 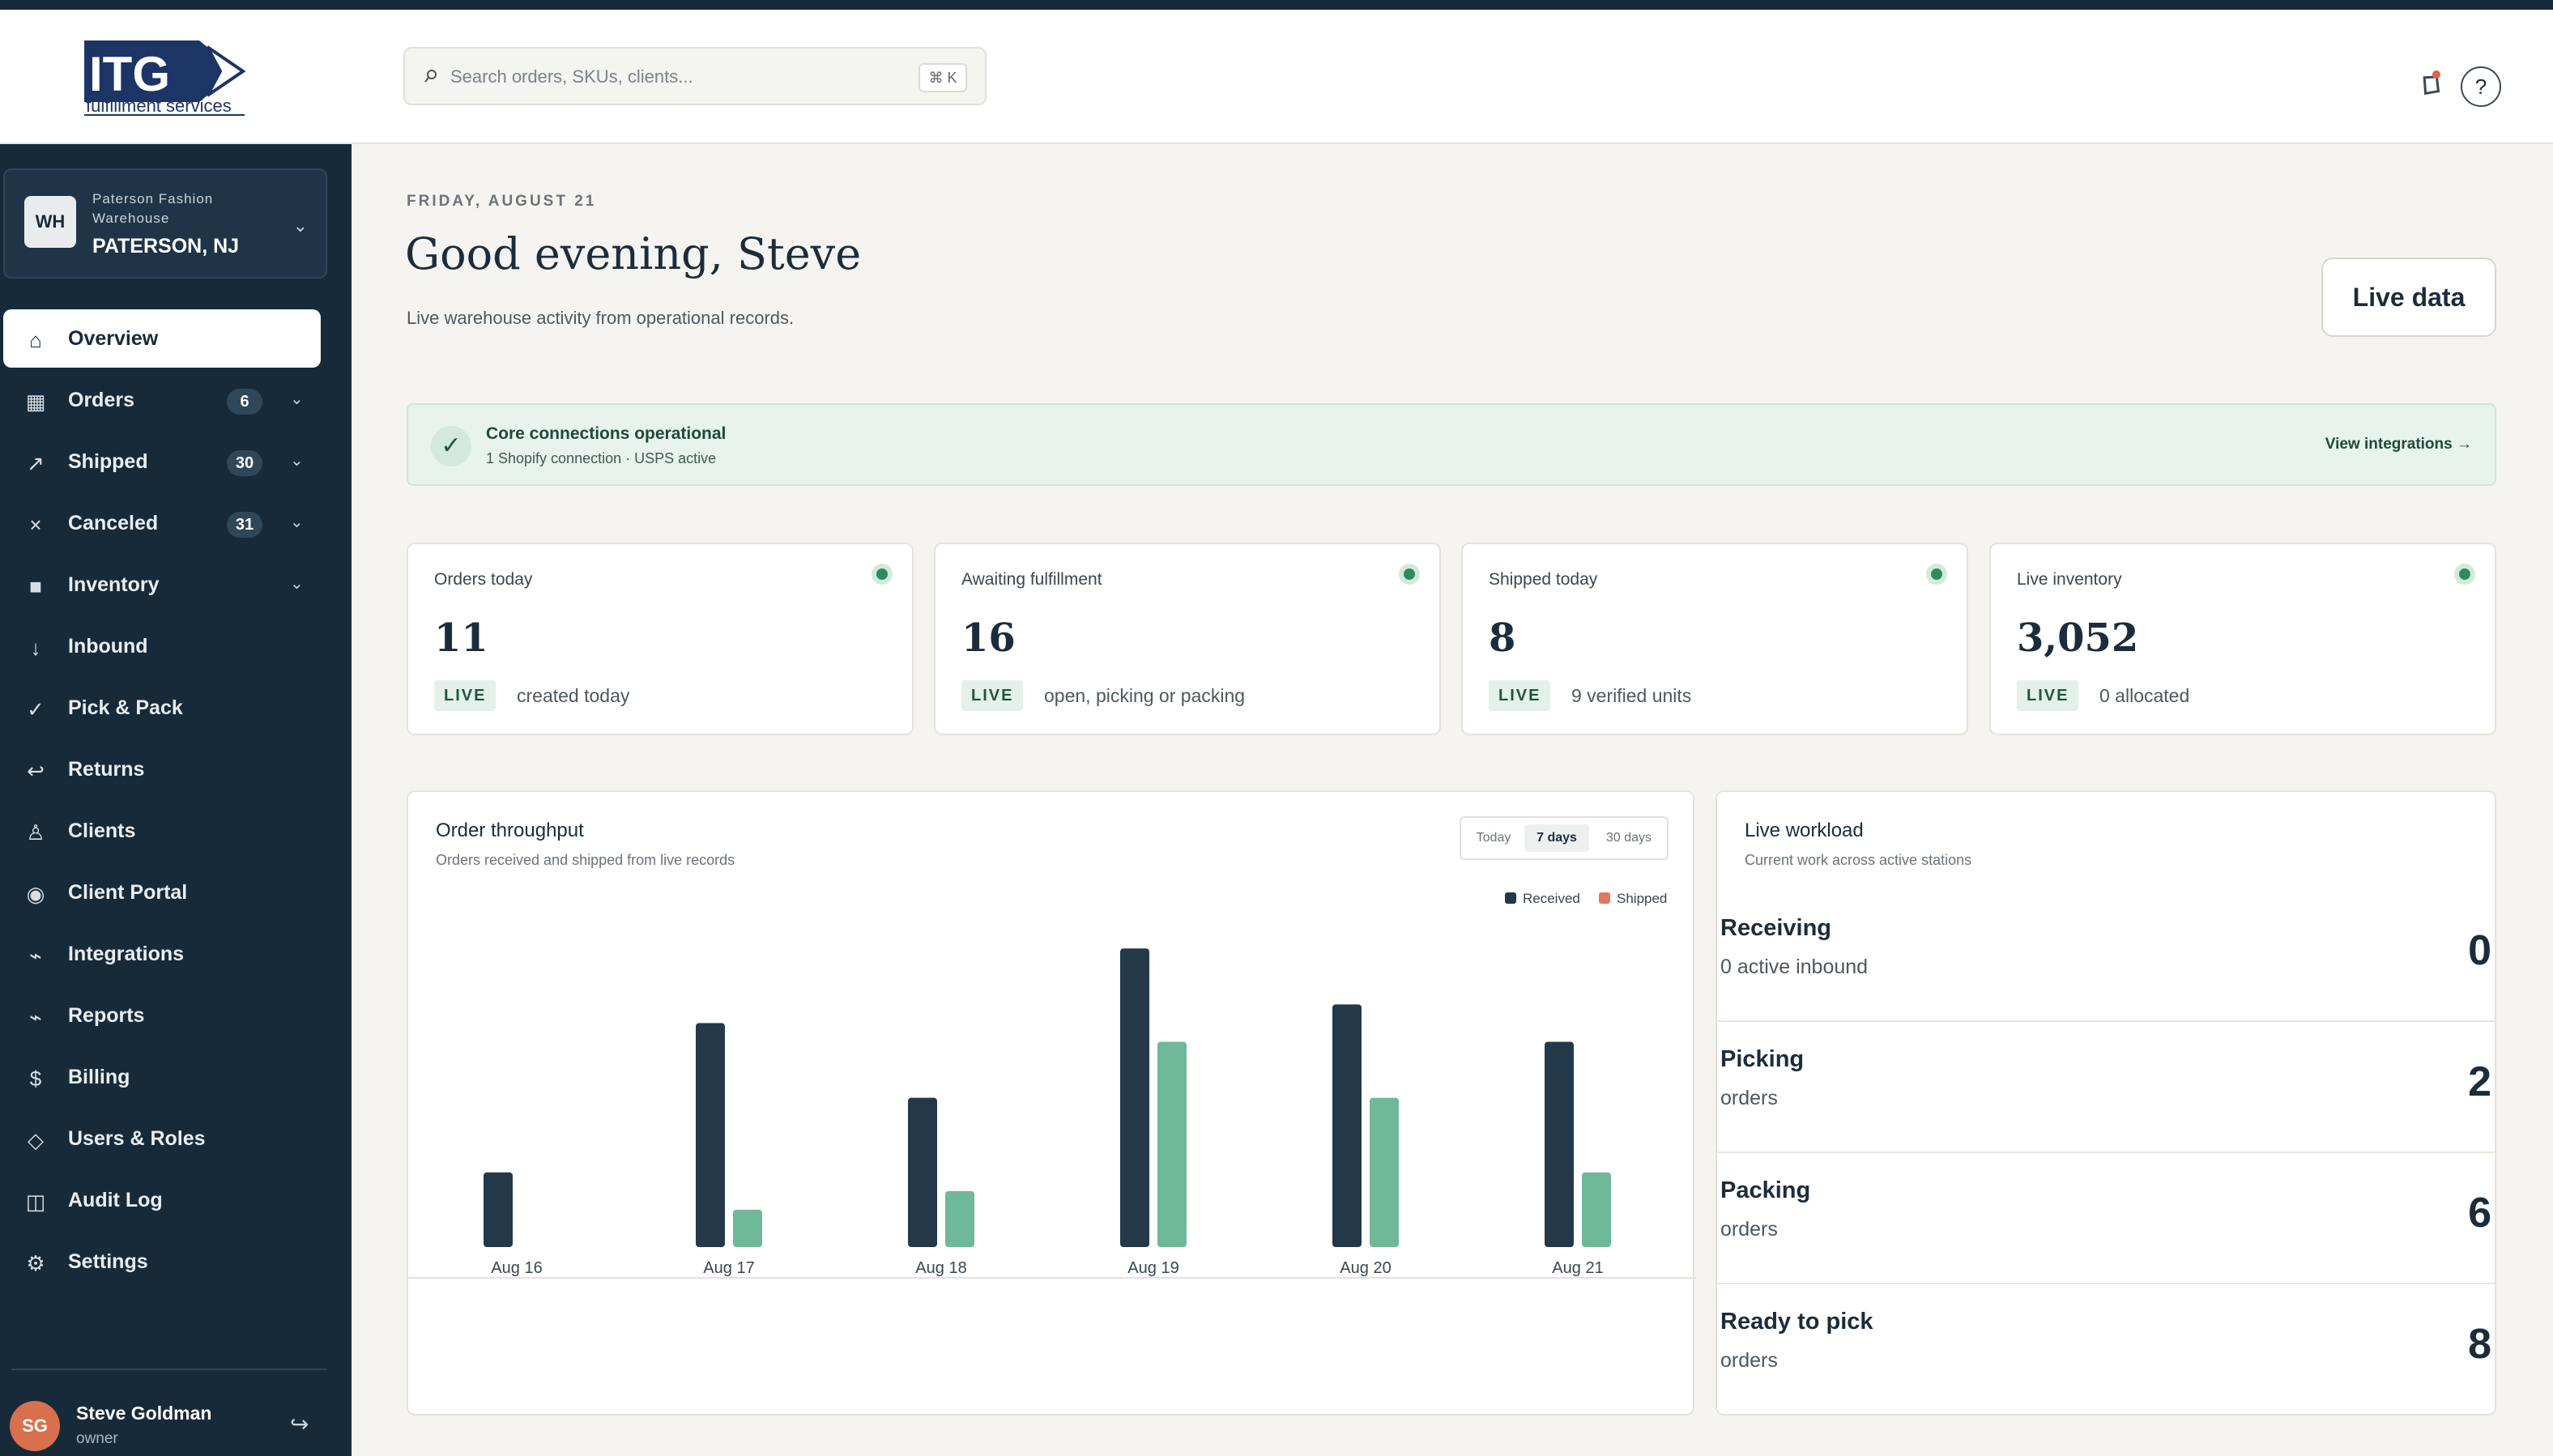 I want to click on workload-sub: 0 active inbound, so click(x=1795, y=967).